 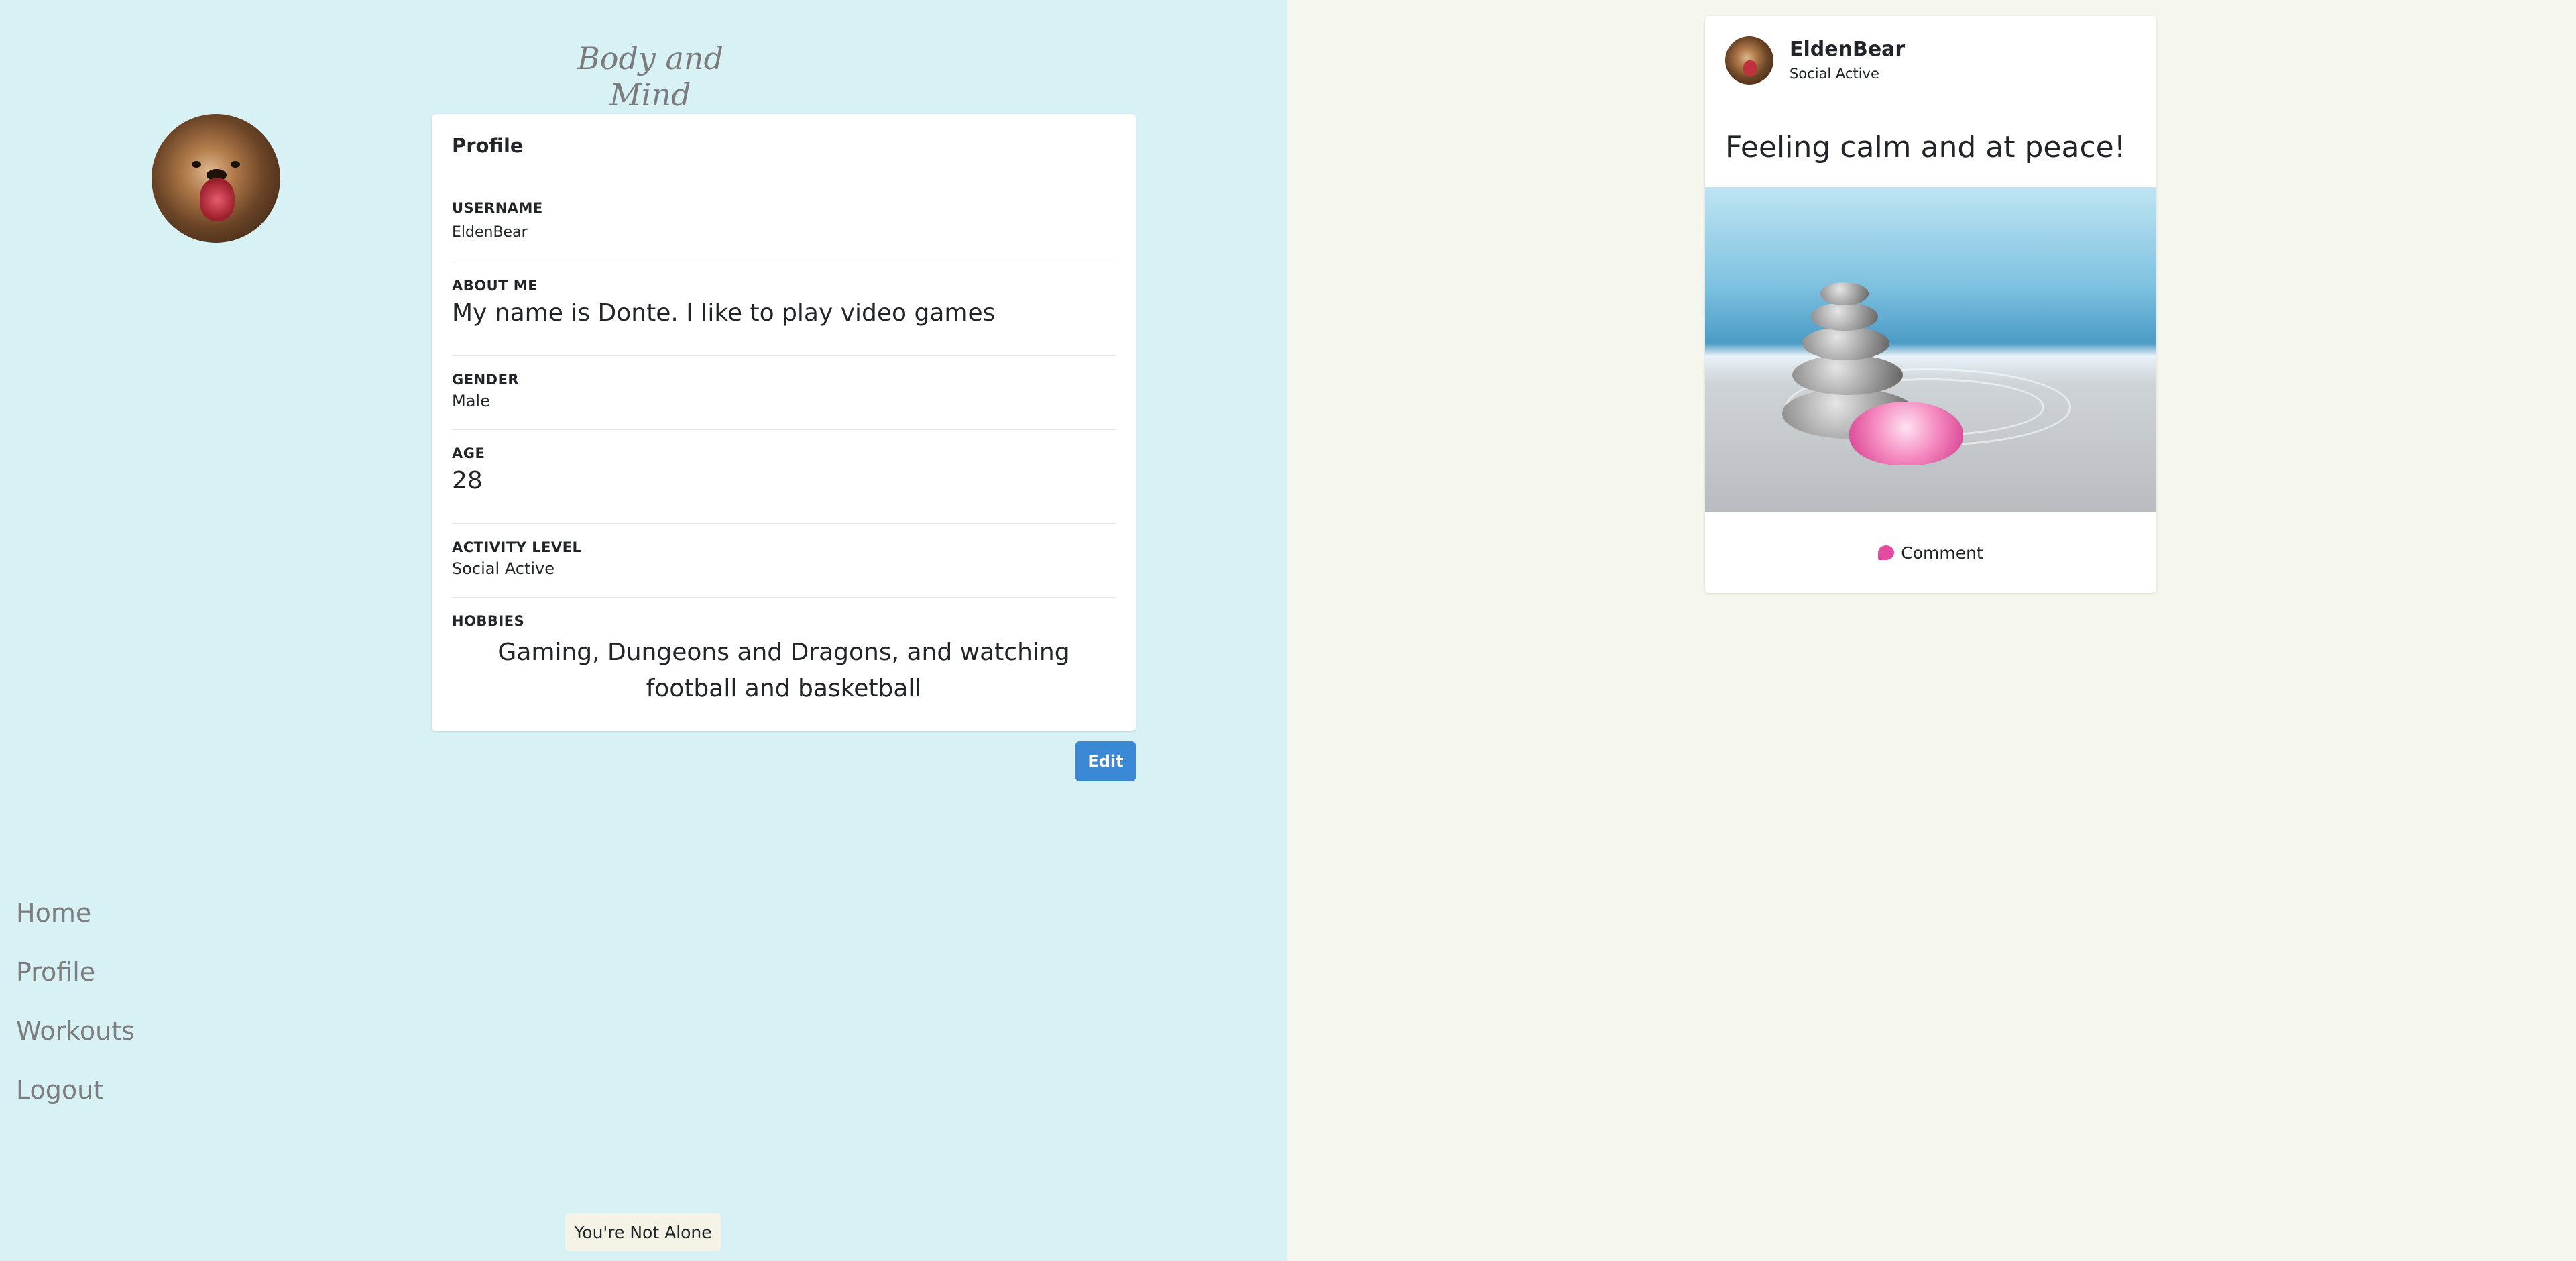 I want to click on field-label: USERNAME, so click(x=497, y=208).